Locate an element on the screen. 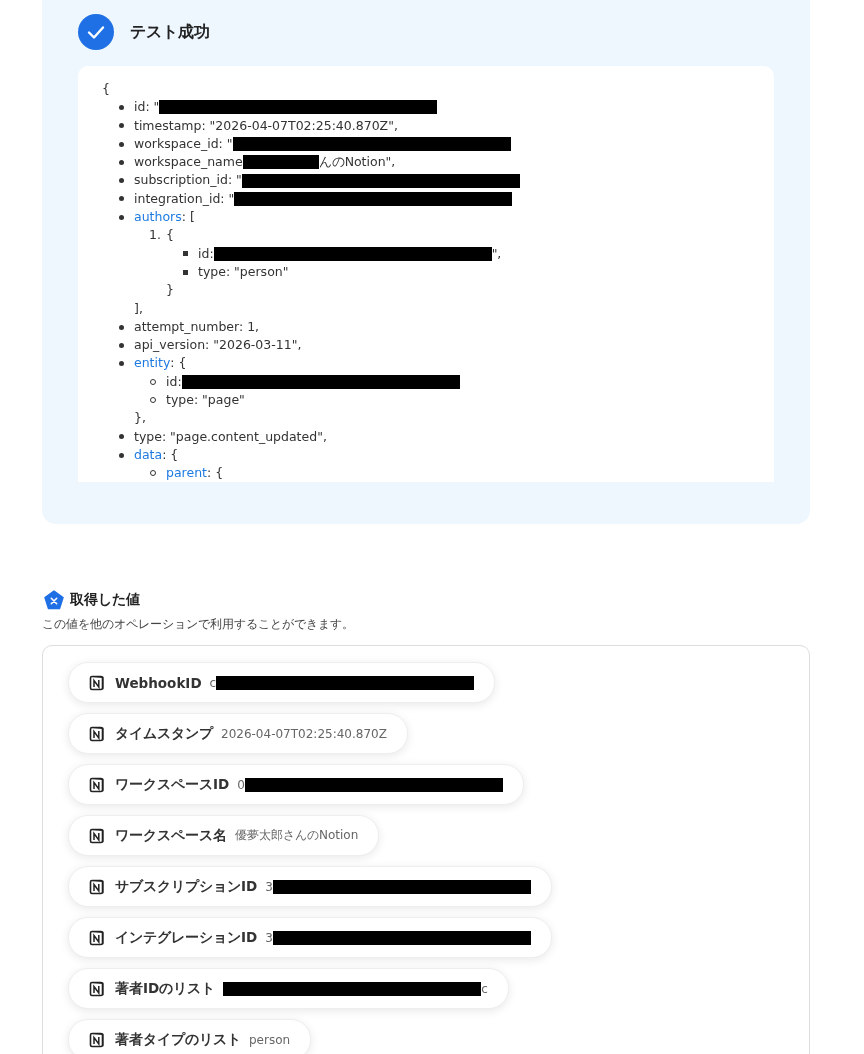 The width and height of the screenshot is (864, 1054). code-text: ], is located at coordinates (138, 308).